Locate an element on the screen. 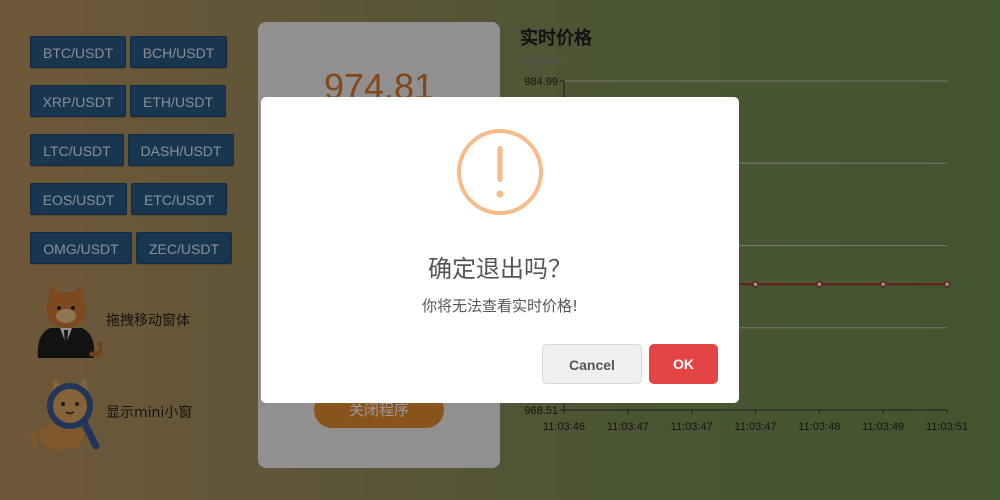  ok-button: OK is located at coordinates (683, 364).